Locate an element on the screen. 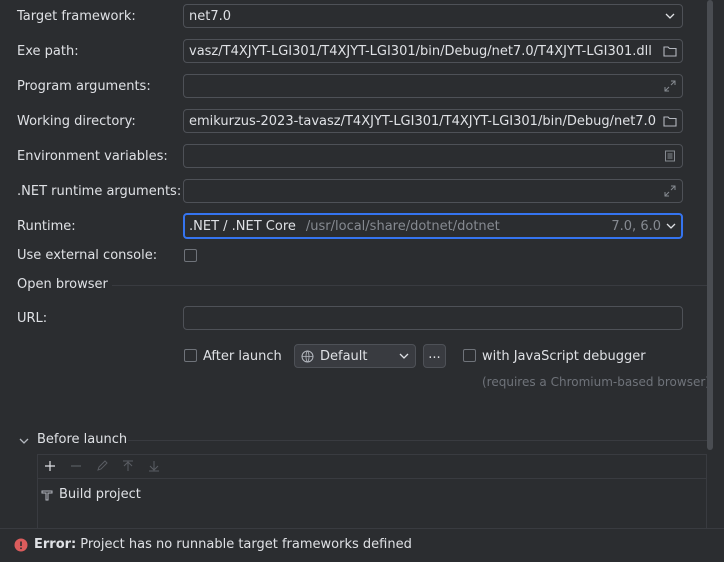 Image resolution: width=724 pixels, height=562 pixels. js-debugger-label: with JavaScript debugger is located at coordinates (564, 356).